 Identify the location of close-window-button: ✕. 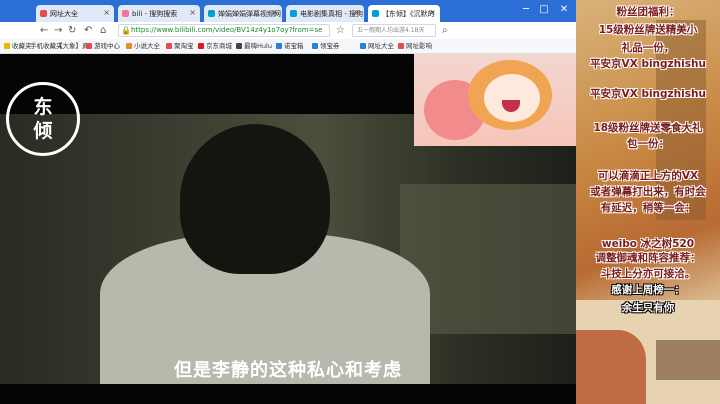
(564, 10).